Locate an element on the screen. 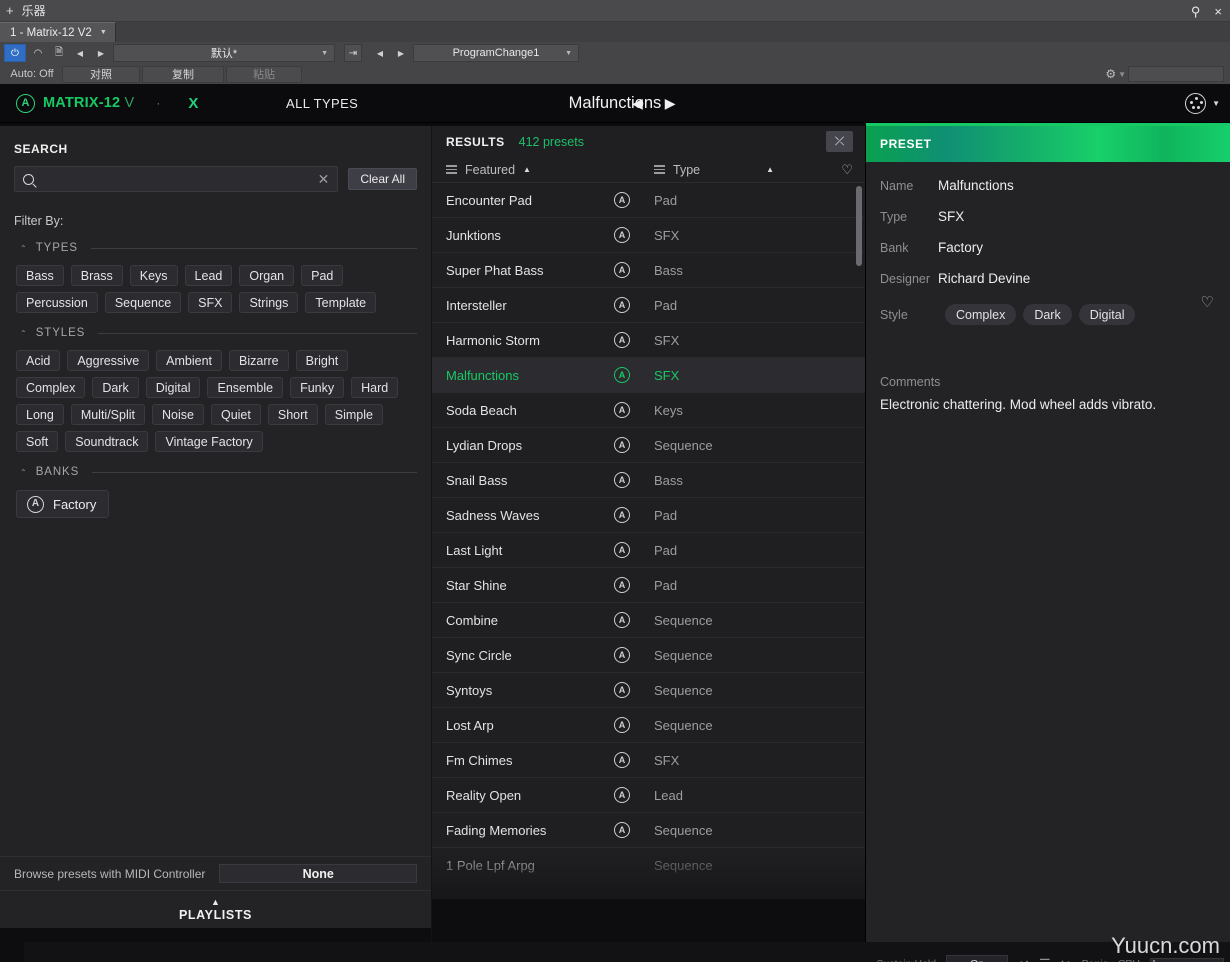 This screenshot has height=962, width=1230. table-row: Last Light A Pad is located at coordinates (648, 550).